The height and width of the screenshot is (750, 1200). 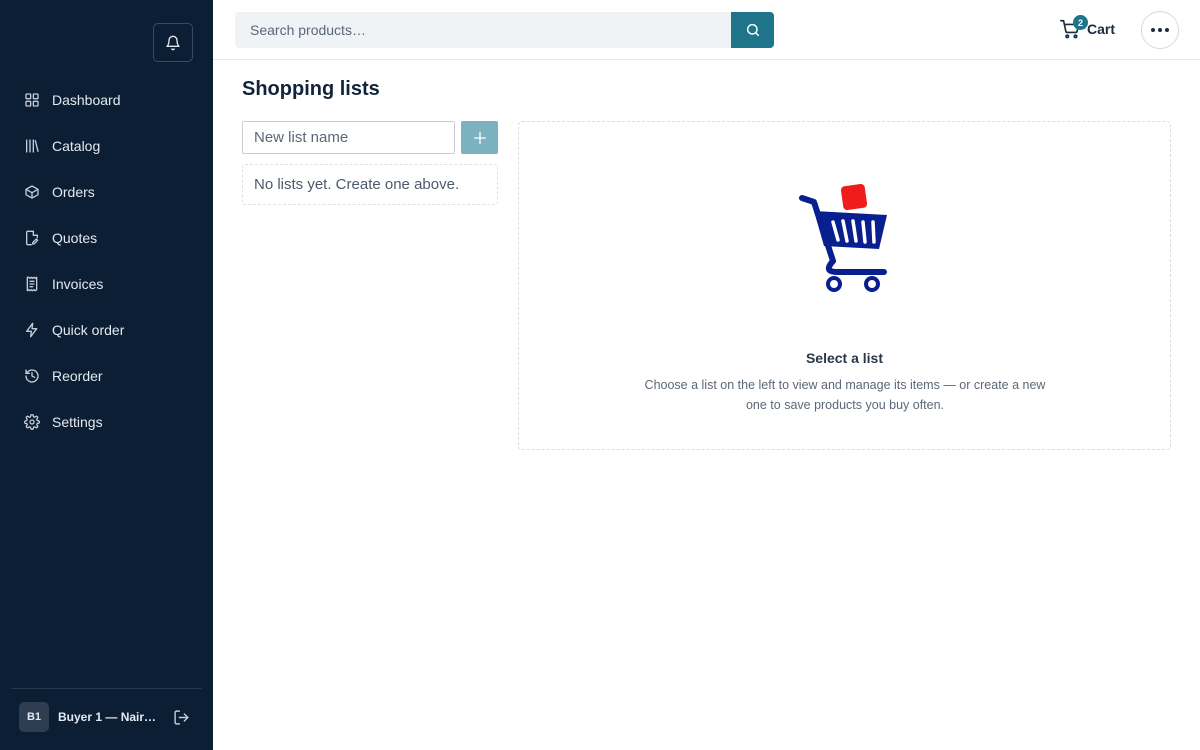 I want to click on top-bar: 2 Cart, so click(x=706, y=30).